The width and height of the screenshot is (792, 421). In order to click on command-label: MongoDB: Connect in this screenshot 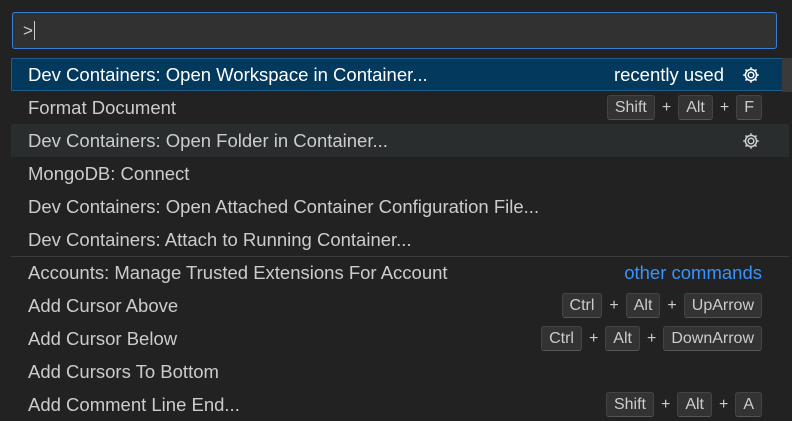, I will do `click(109, 173)`.